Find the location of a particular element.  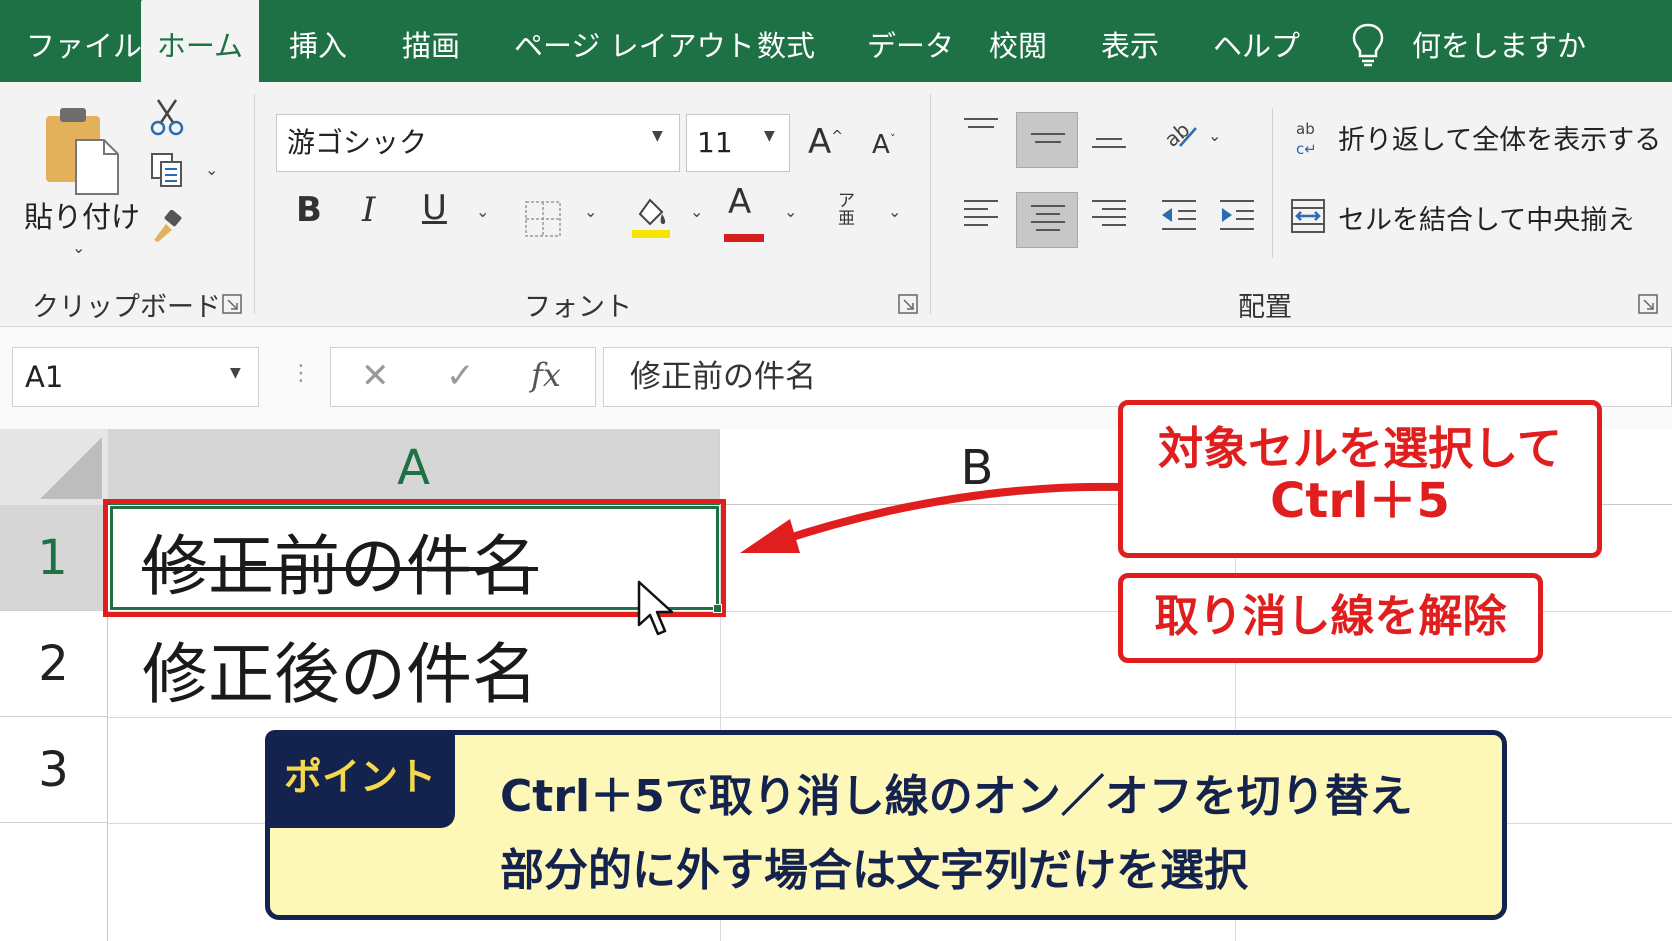

font-size-dropdown-icon: ▼ is located at coordinates (769, 136).